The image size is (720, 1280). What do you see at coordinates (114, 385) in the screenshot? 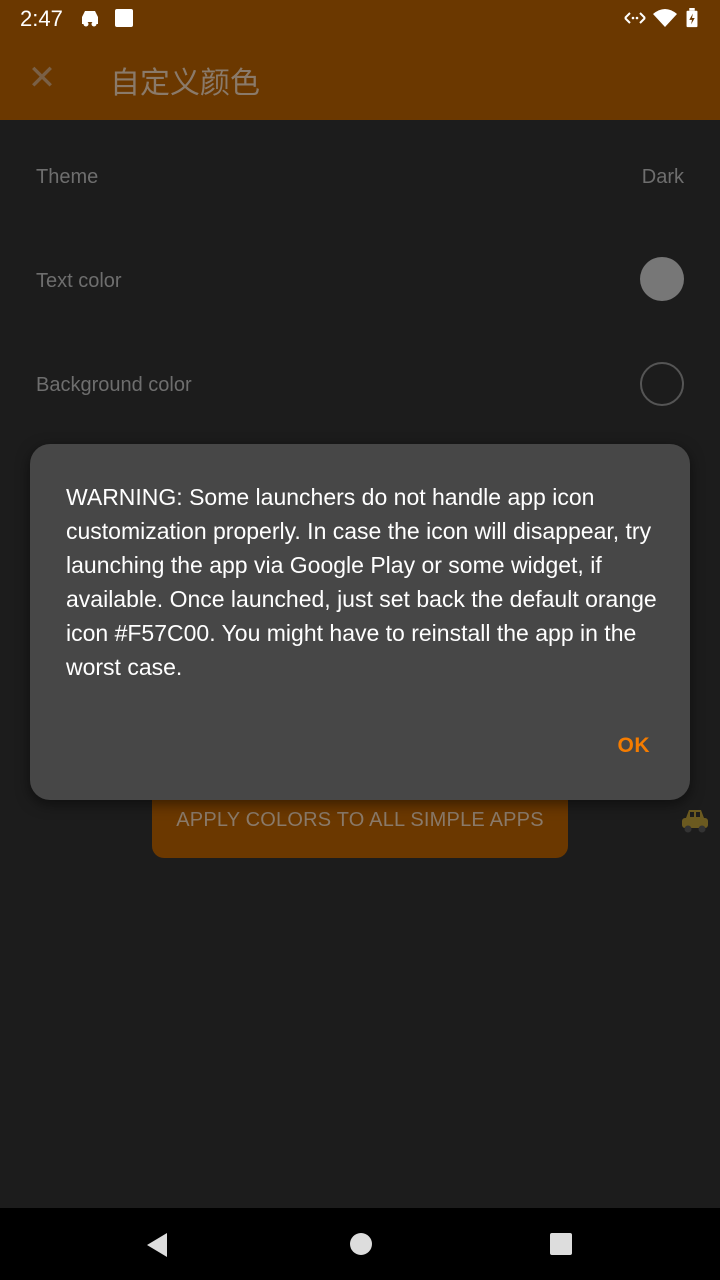
I see `background-color-label: Background color` at bounding box center [114, 385].